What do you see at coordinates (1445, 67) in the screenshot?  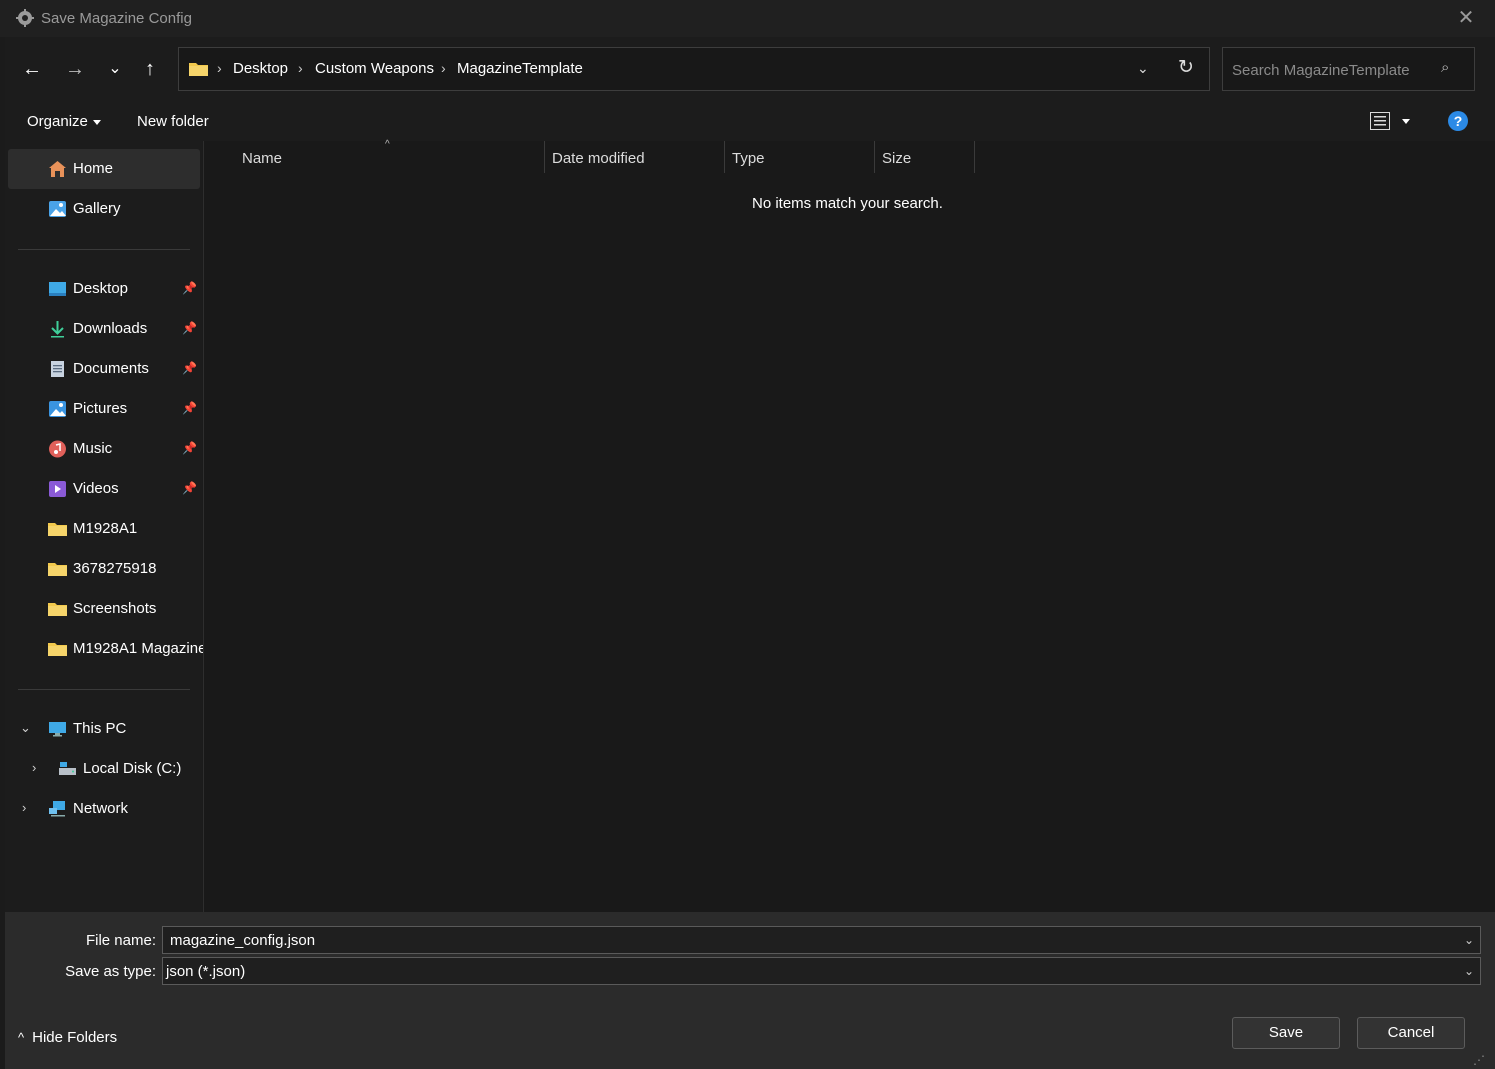 I see `search-icon: ⌕` at bounding box center [1445, 67].